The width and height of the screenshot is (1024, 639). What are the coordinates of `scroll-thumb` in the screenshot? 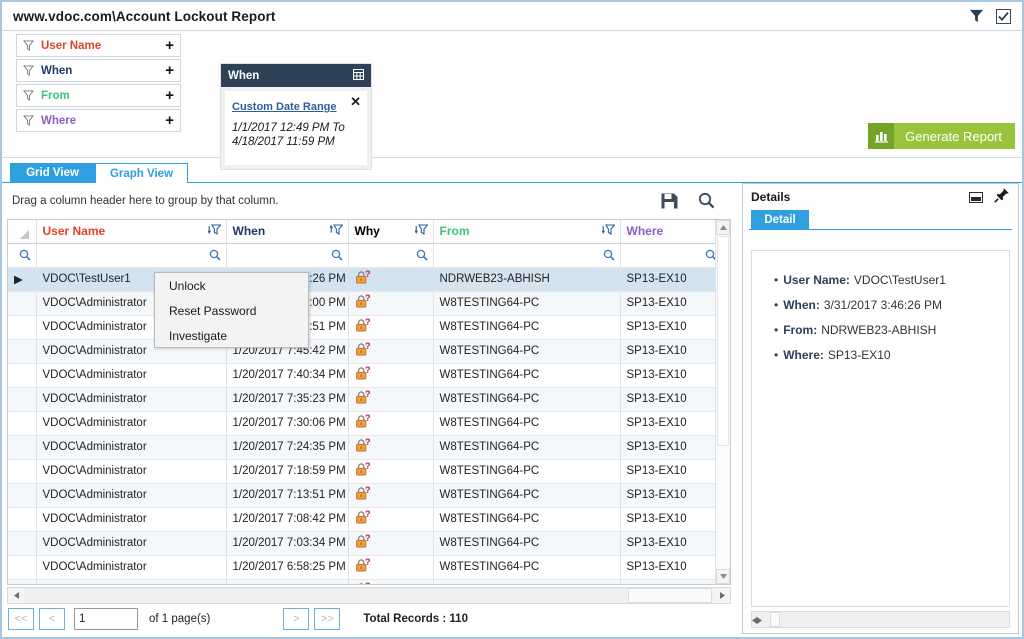 It's located at (723, 341).